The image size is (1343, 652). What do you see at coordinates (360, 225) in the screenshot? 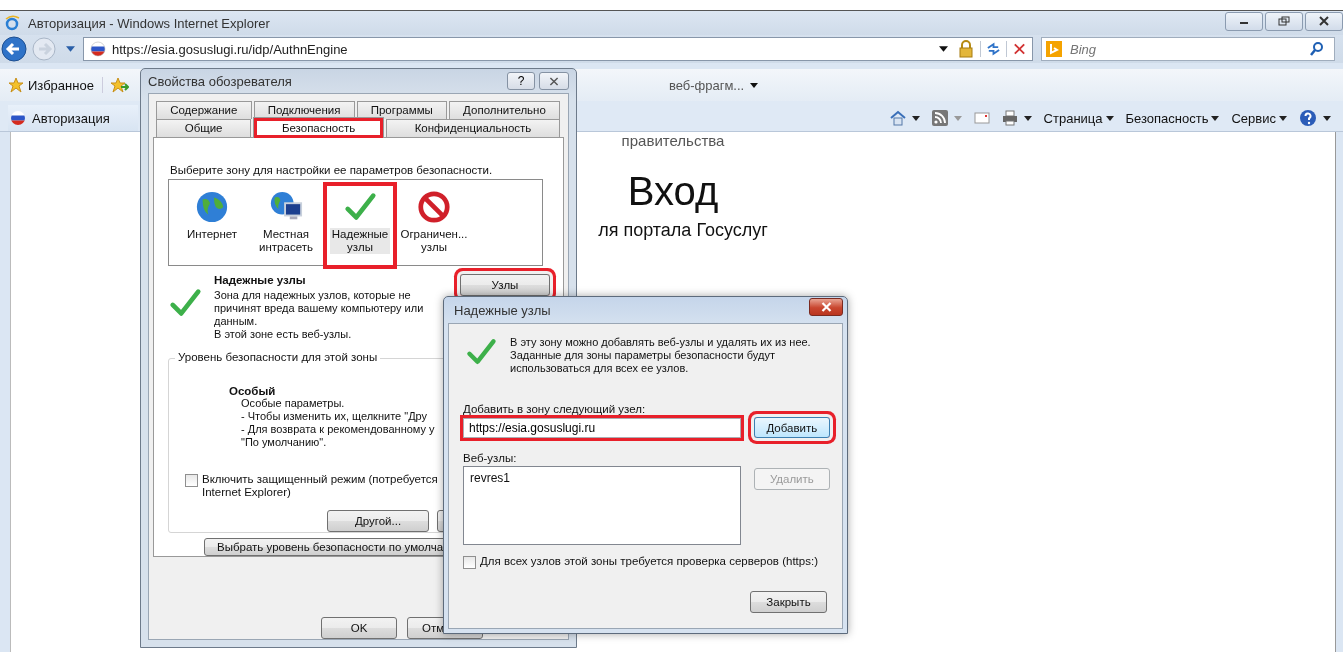
I see `zone-item: Надежные узлы` at bounding box center [360, 225].